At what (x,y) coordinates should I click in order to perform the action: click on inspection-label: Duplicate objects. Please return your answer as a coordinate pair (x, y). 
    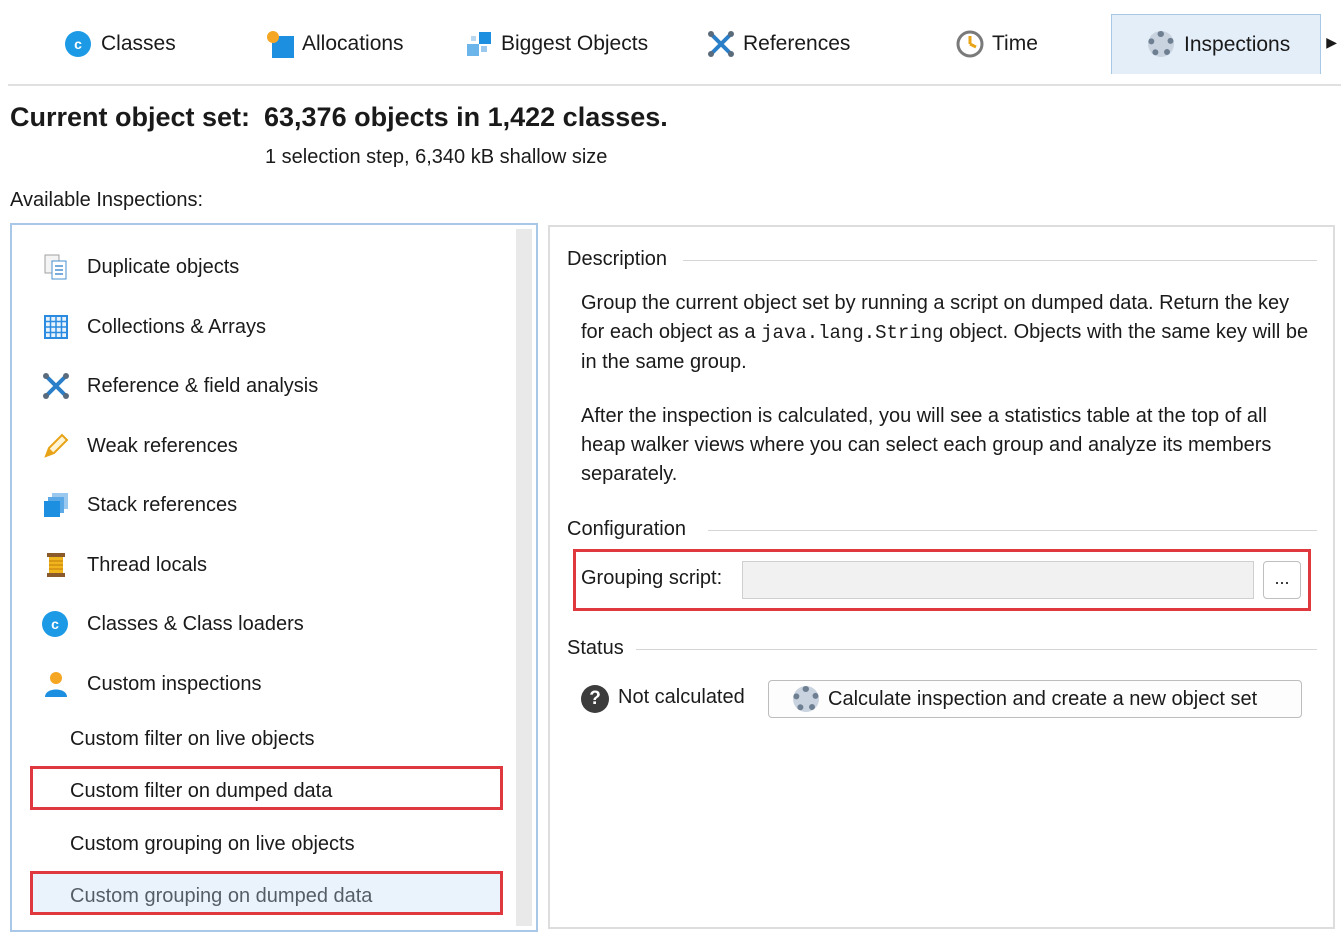
    Looking at the image, I should click on (163, 266).